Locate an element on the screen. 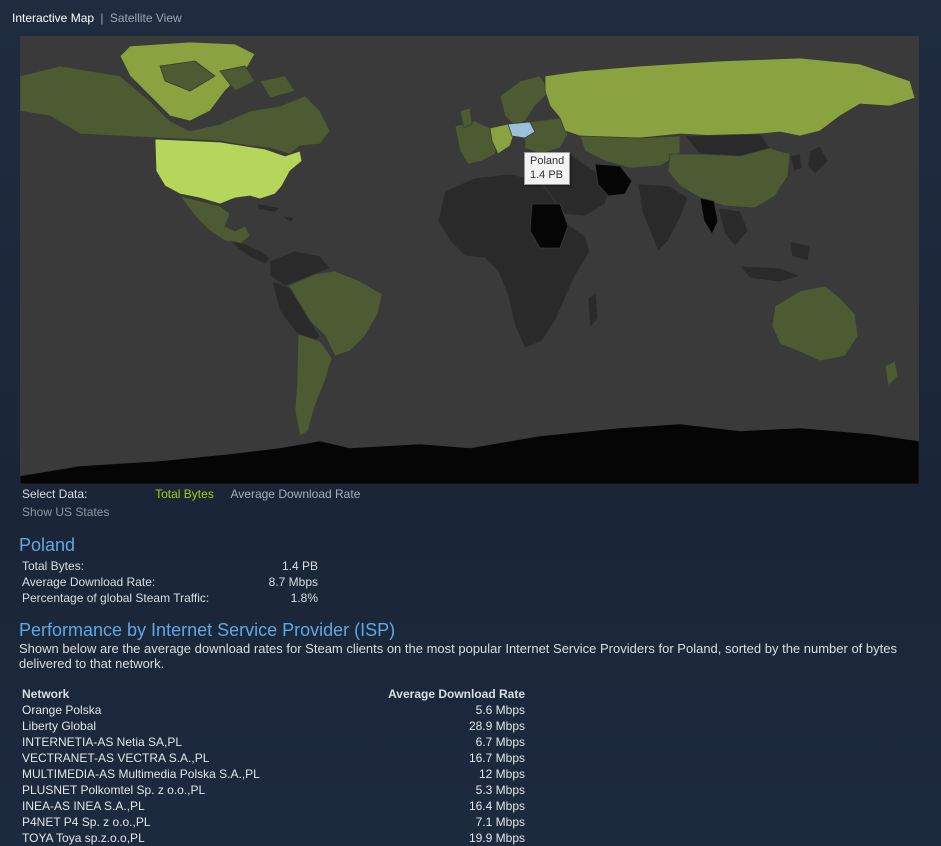 The image size is (941, 846). isp-rate: 12 Mbps is located at coordinates (501, 774).